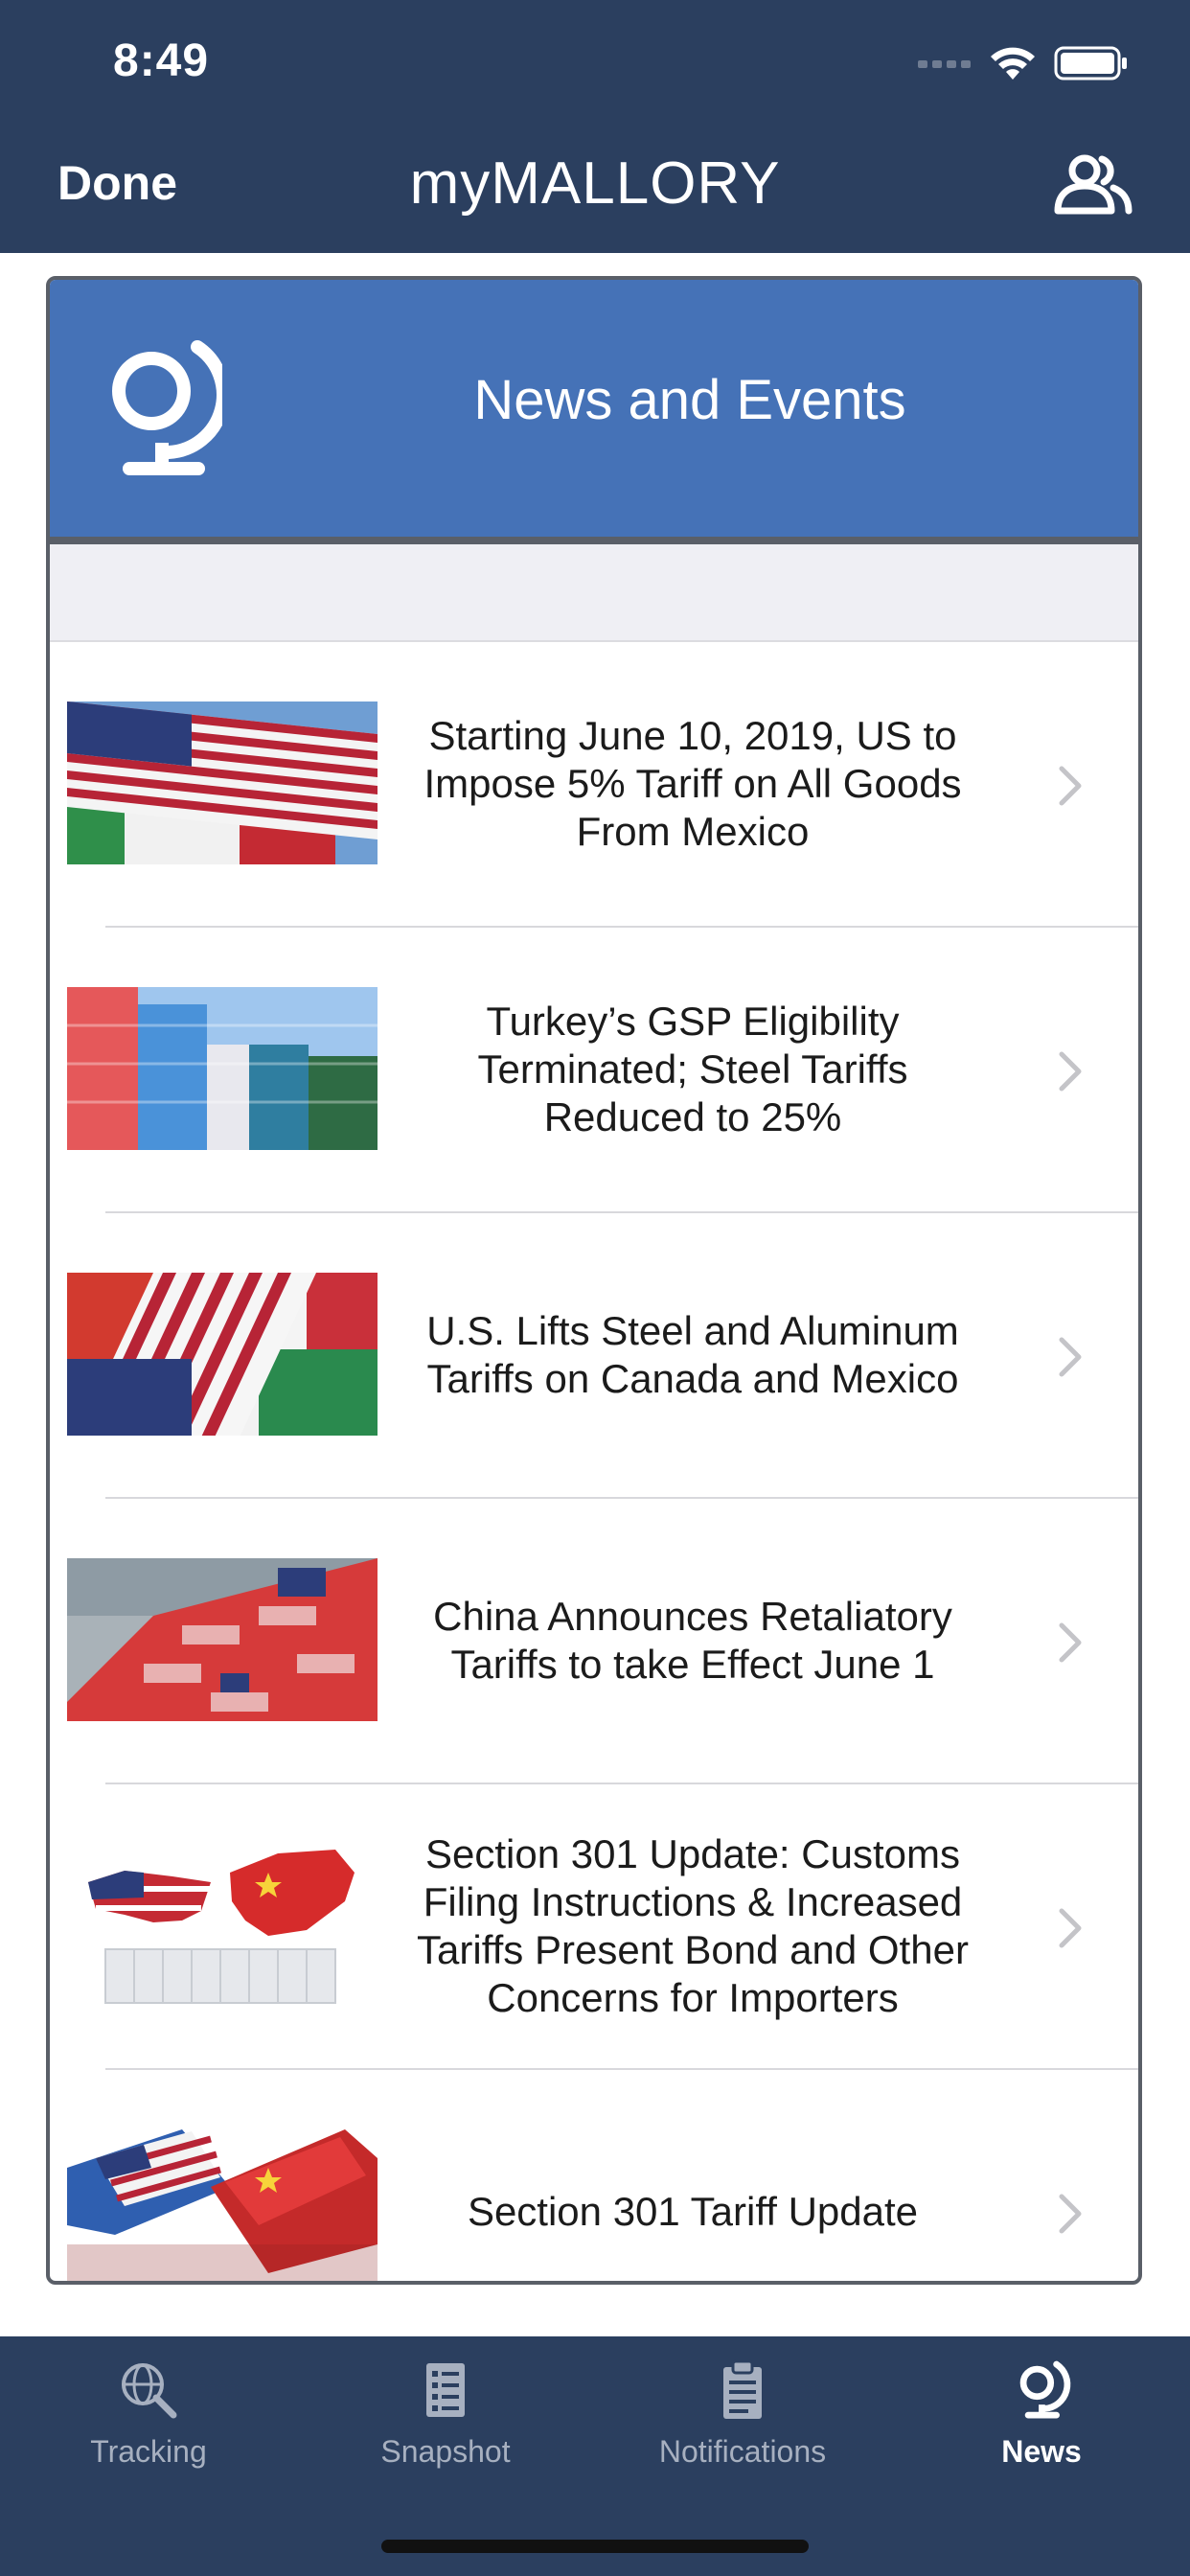  What do you see at coordinates (1091, 63) in the screenshot?
I see `battery-icon` at bounding box center [1091, 63].